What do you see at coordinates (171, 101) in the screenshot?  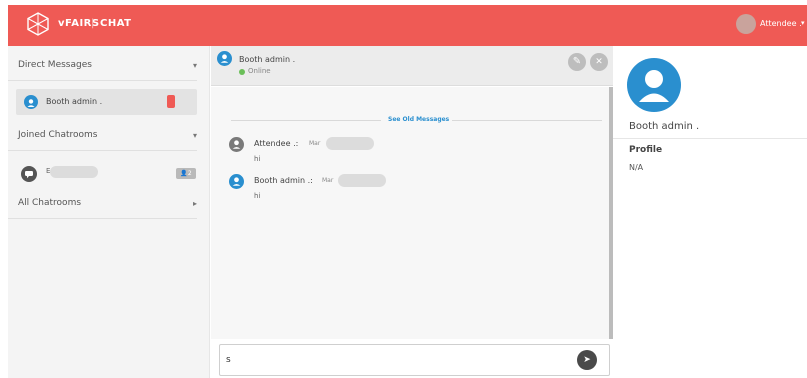 I see `unread-badge` at bounding box center [171, 101].